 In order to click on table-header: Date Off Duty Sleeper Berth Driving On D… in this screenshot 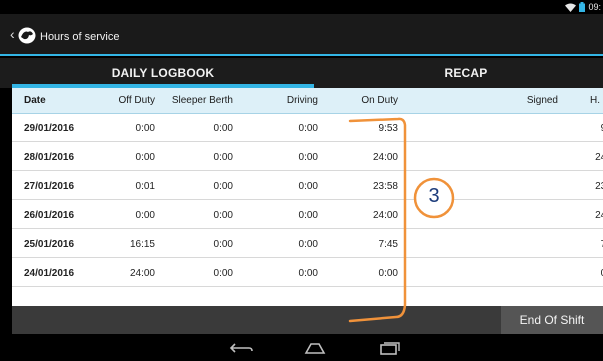, I will do `click(307, 101)`.